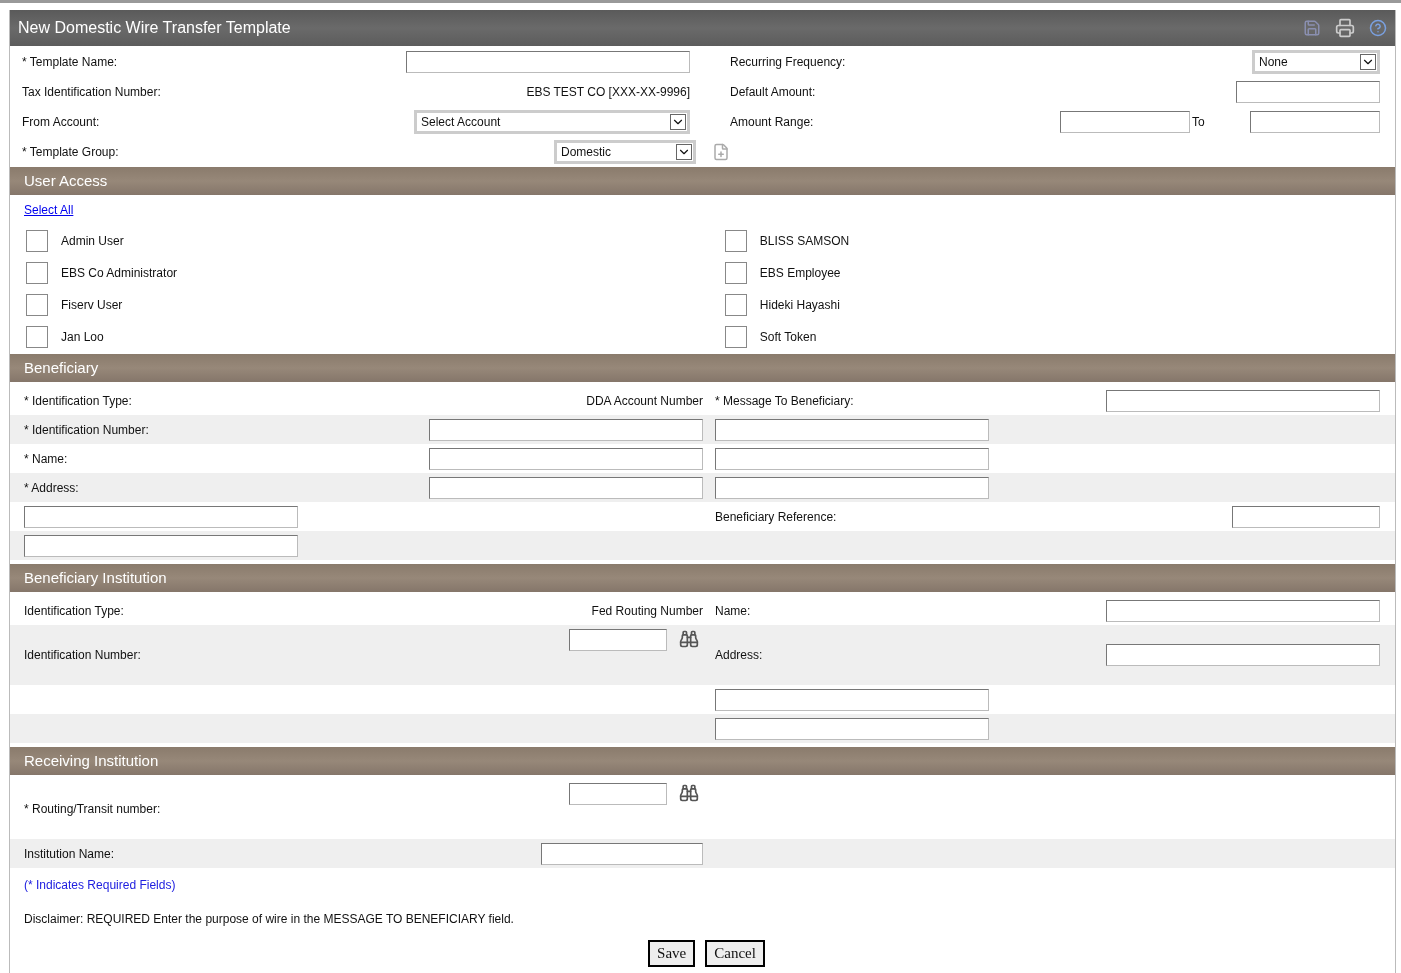 This screenshot has height=973, width=1401. I want to click on field-label: Institution Name:, so click(69, 854).